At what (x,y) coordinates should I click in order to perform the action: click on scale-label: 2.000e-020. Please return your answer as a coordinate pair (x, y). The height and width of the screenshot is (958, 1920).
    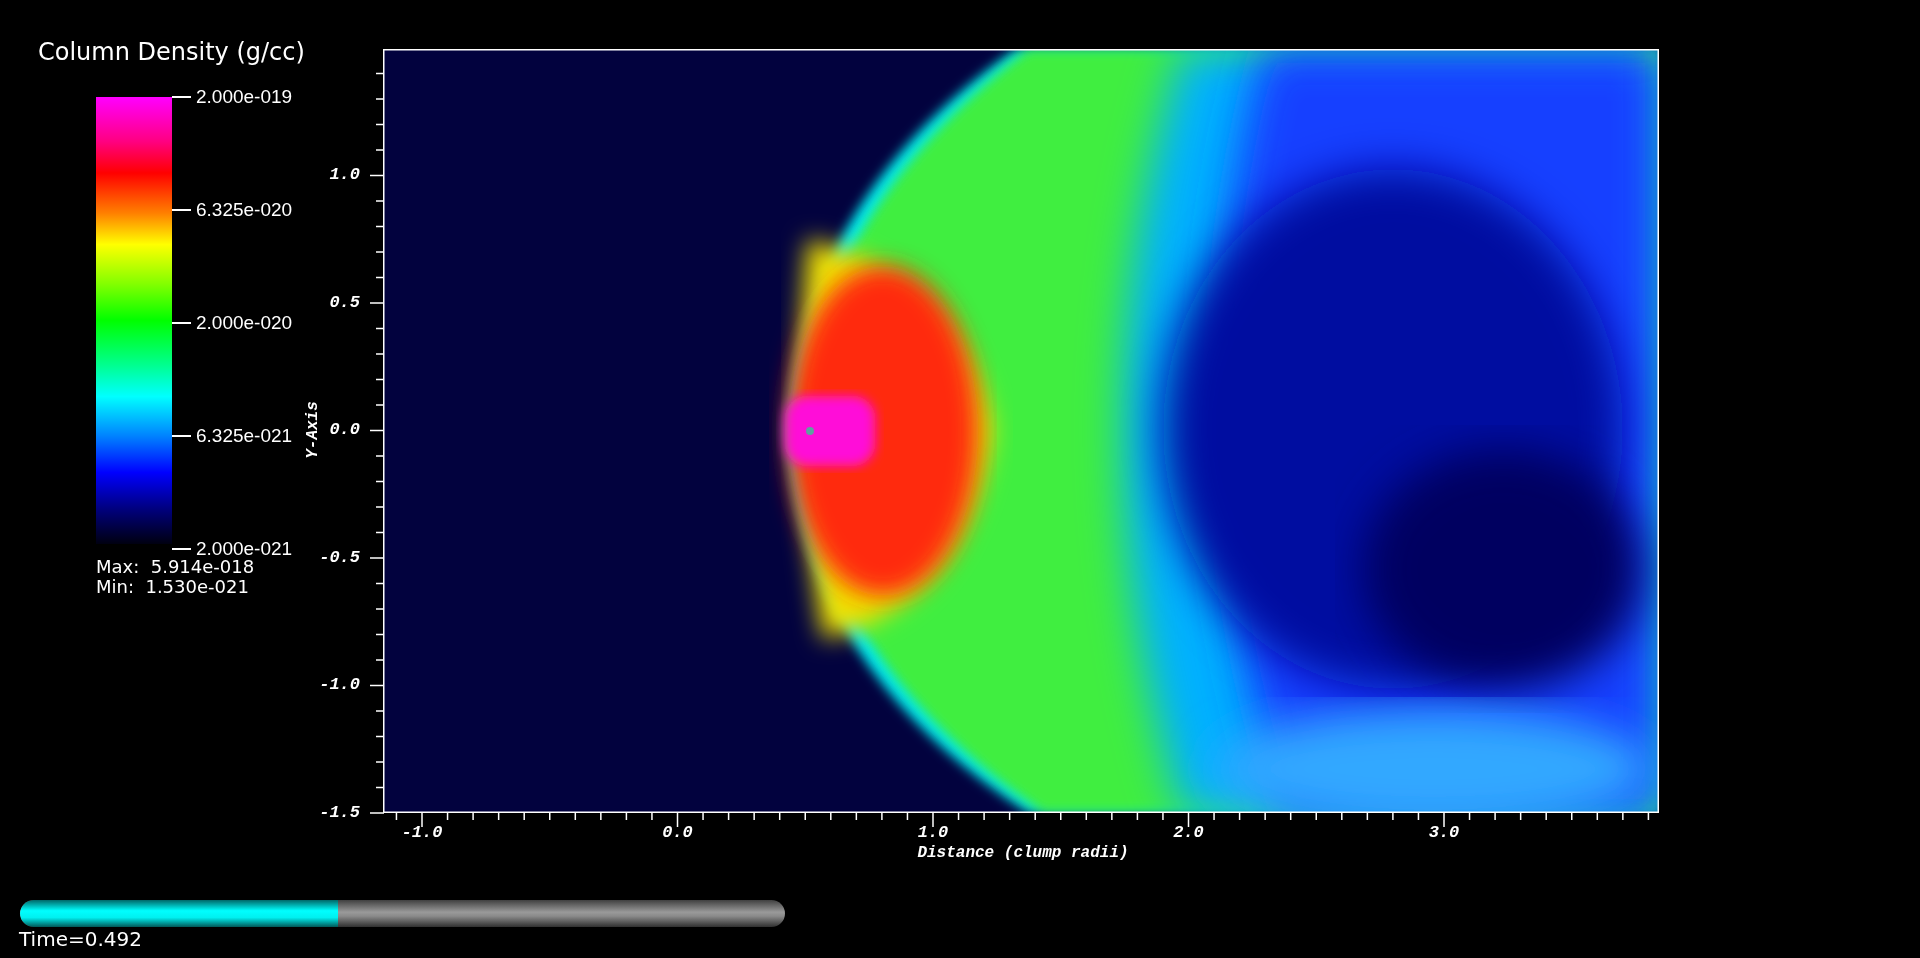
    Looking at the image, I should click on (244, 323).